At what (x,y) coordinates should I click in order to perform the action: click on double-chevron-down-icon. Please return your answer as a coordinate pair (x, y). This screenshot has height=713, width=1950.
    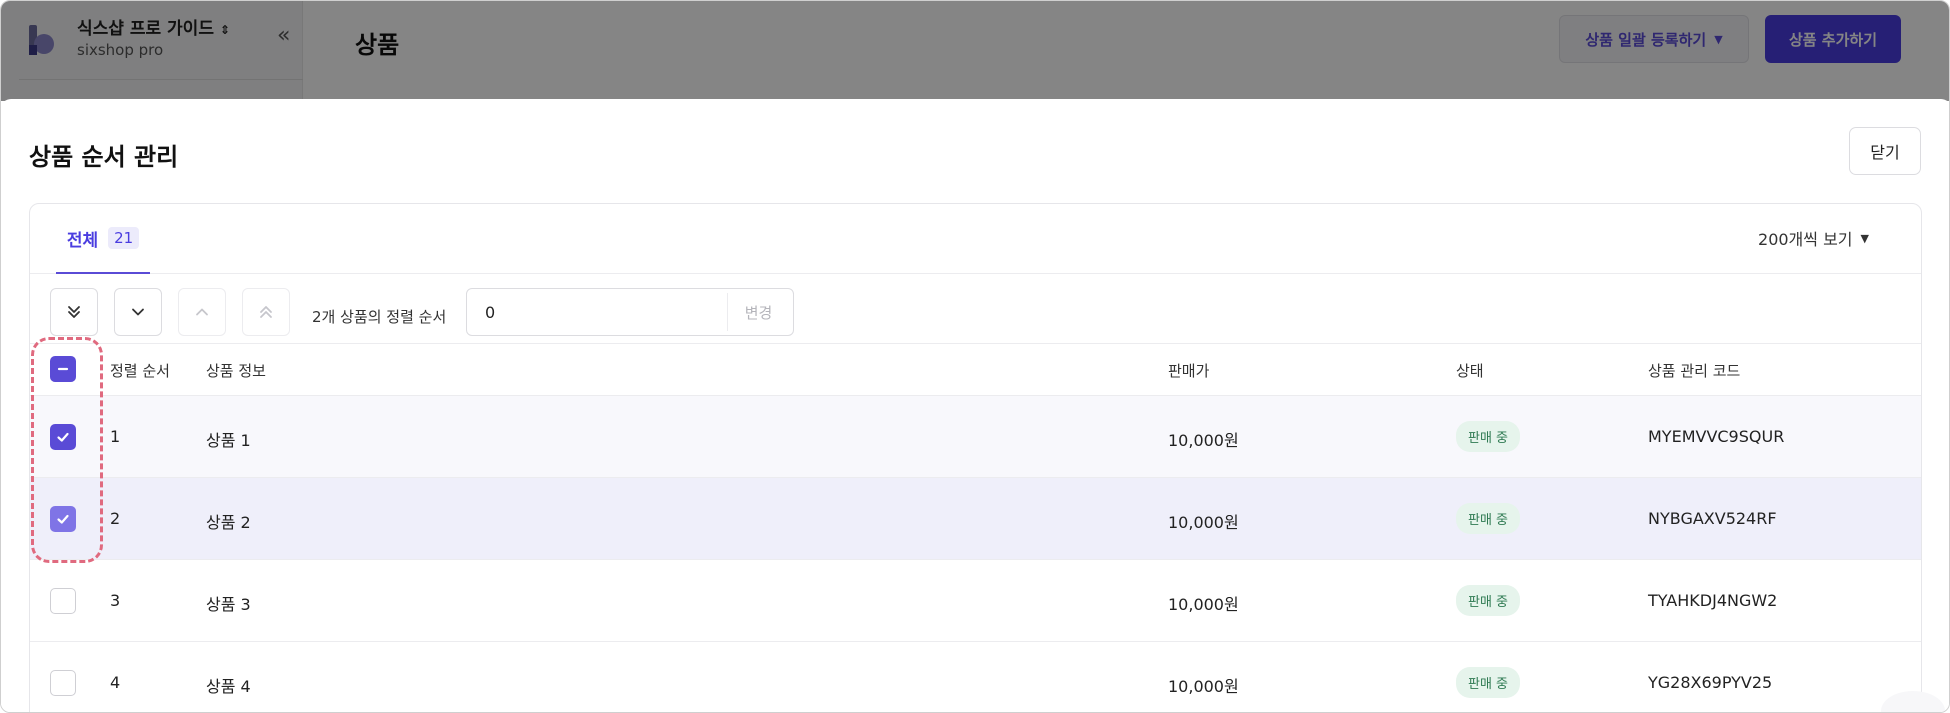
    Looking at the image, I should click on (74, 312).